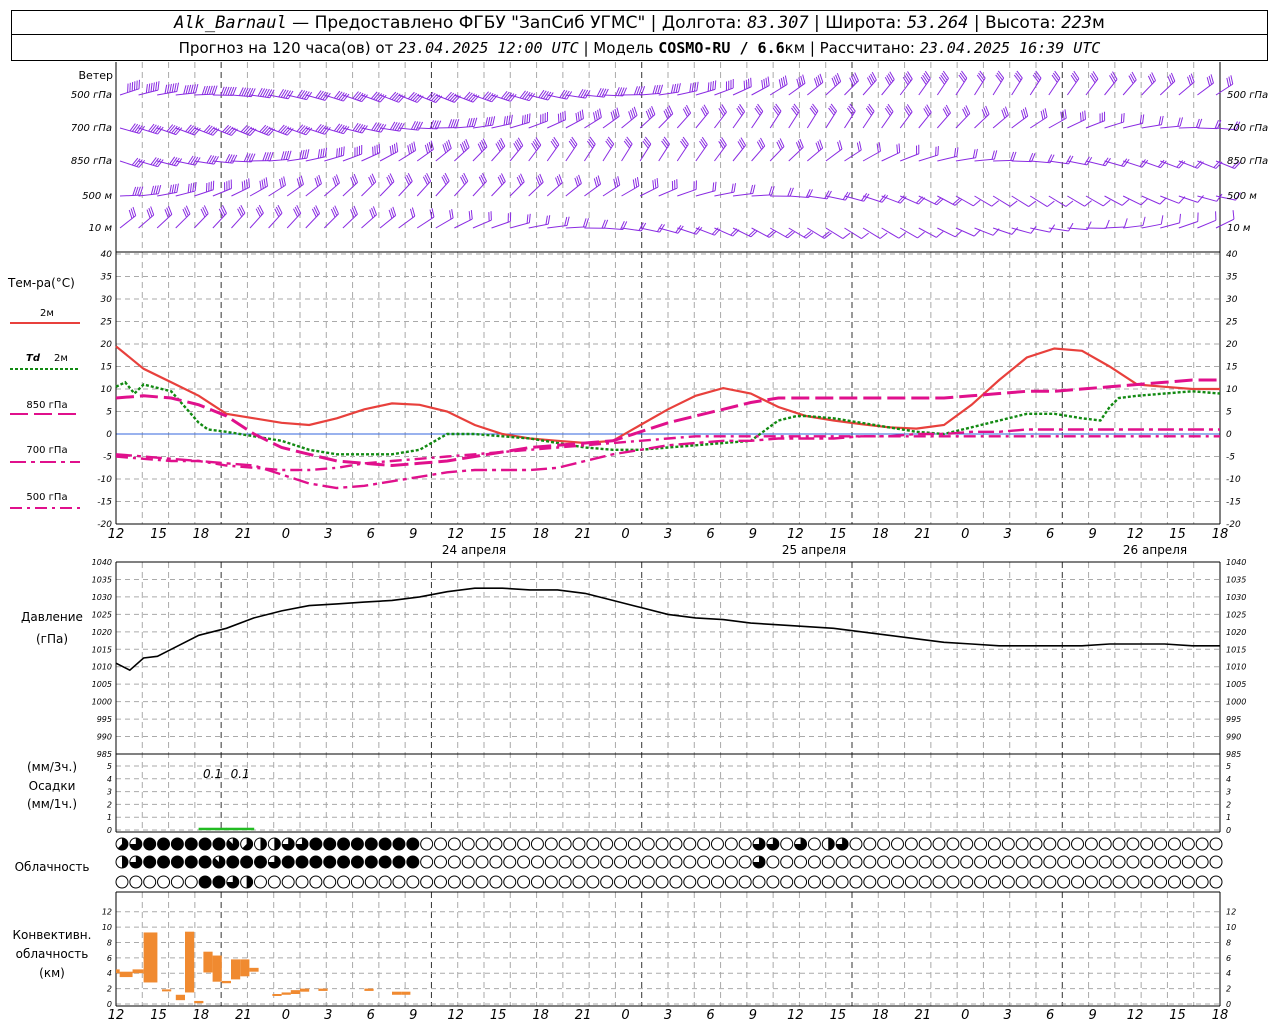 The image size is (1280, 1024). Describe the element at coordinates (46, 497) in the screenshot. I see `legend-500-label: 500 гПа` at that location.